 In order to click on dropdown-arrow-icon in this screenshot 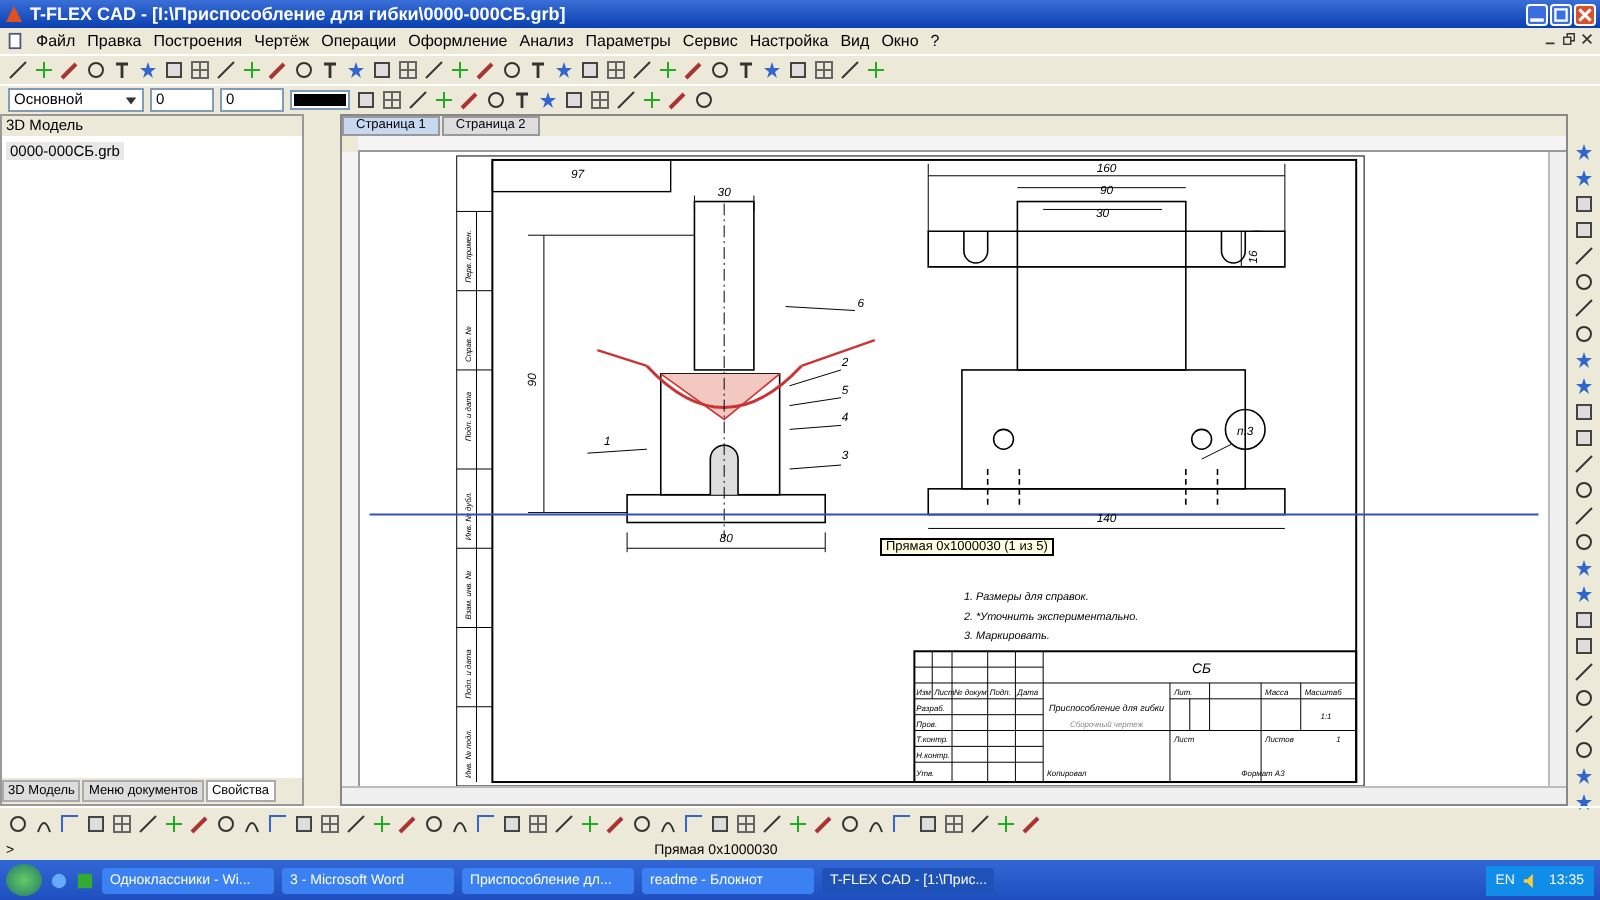, I will do `click(131, 100)`.